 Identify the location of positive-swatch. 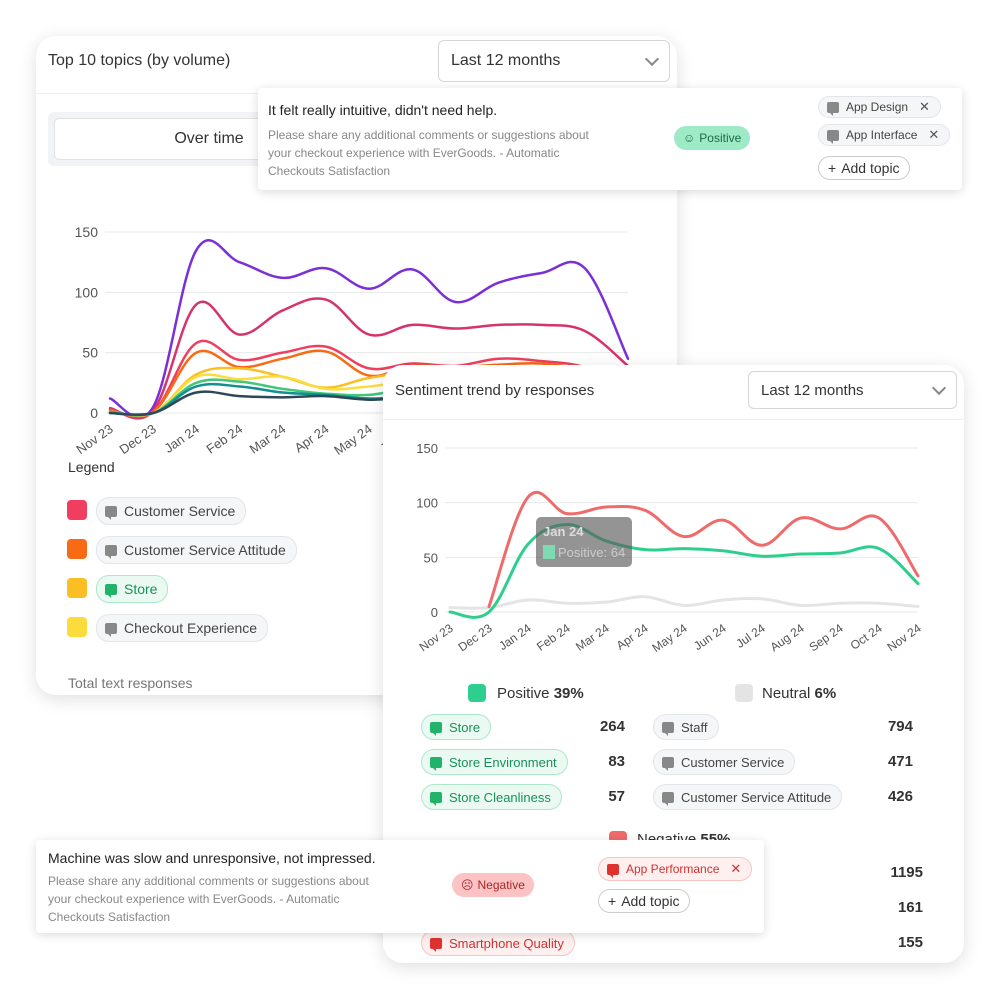
(477, 693).